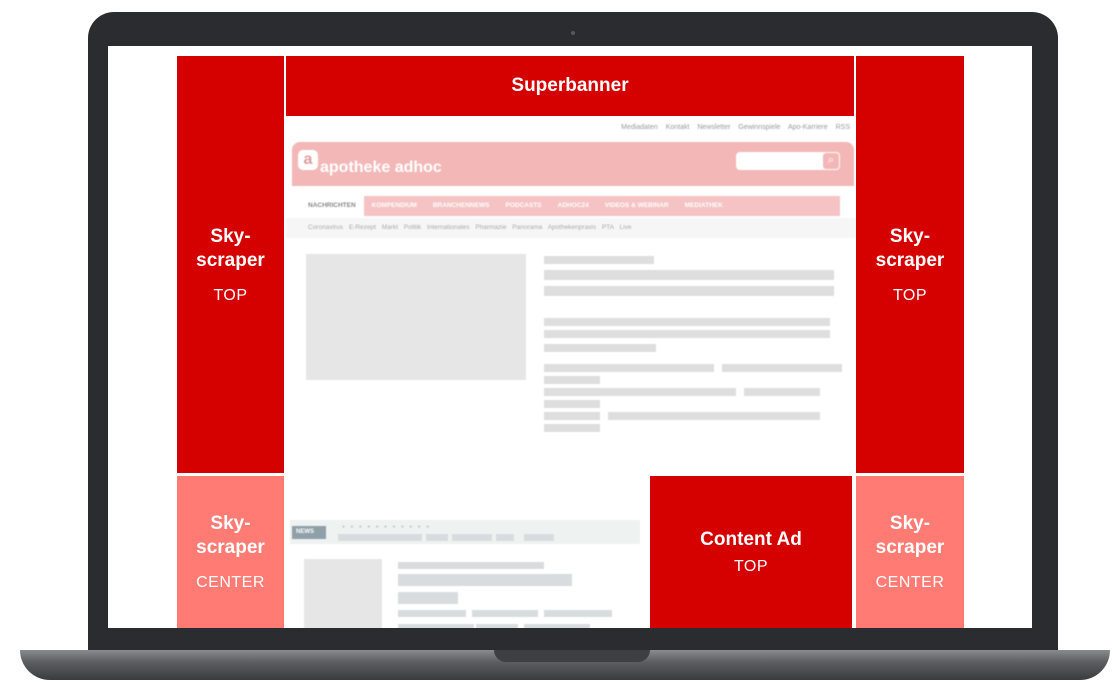  I want to click on skyscraper-right-top-ad: Sky- scraper TOP, so click(910, 264).